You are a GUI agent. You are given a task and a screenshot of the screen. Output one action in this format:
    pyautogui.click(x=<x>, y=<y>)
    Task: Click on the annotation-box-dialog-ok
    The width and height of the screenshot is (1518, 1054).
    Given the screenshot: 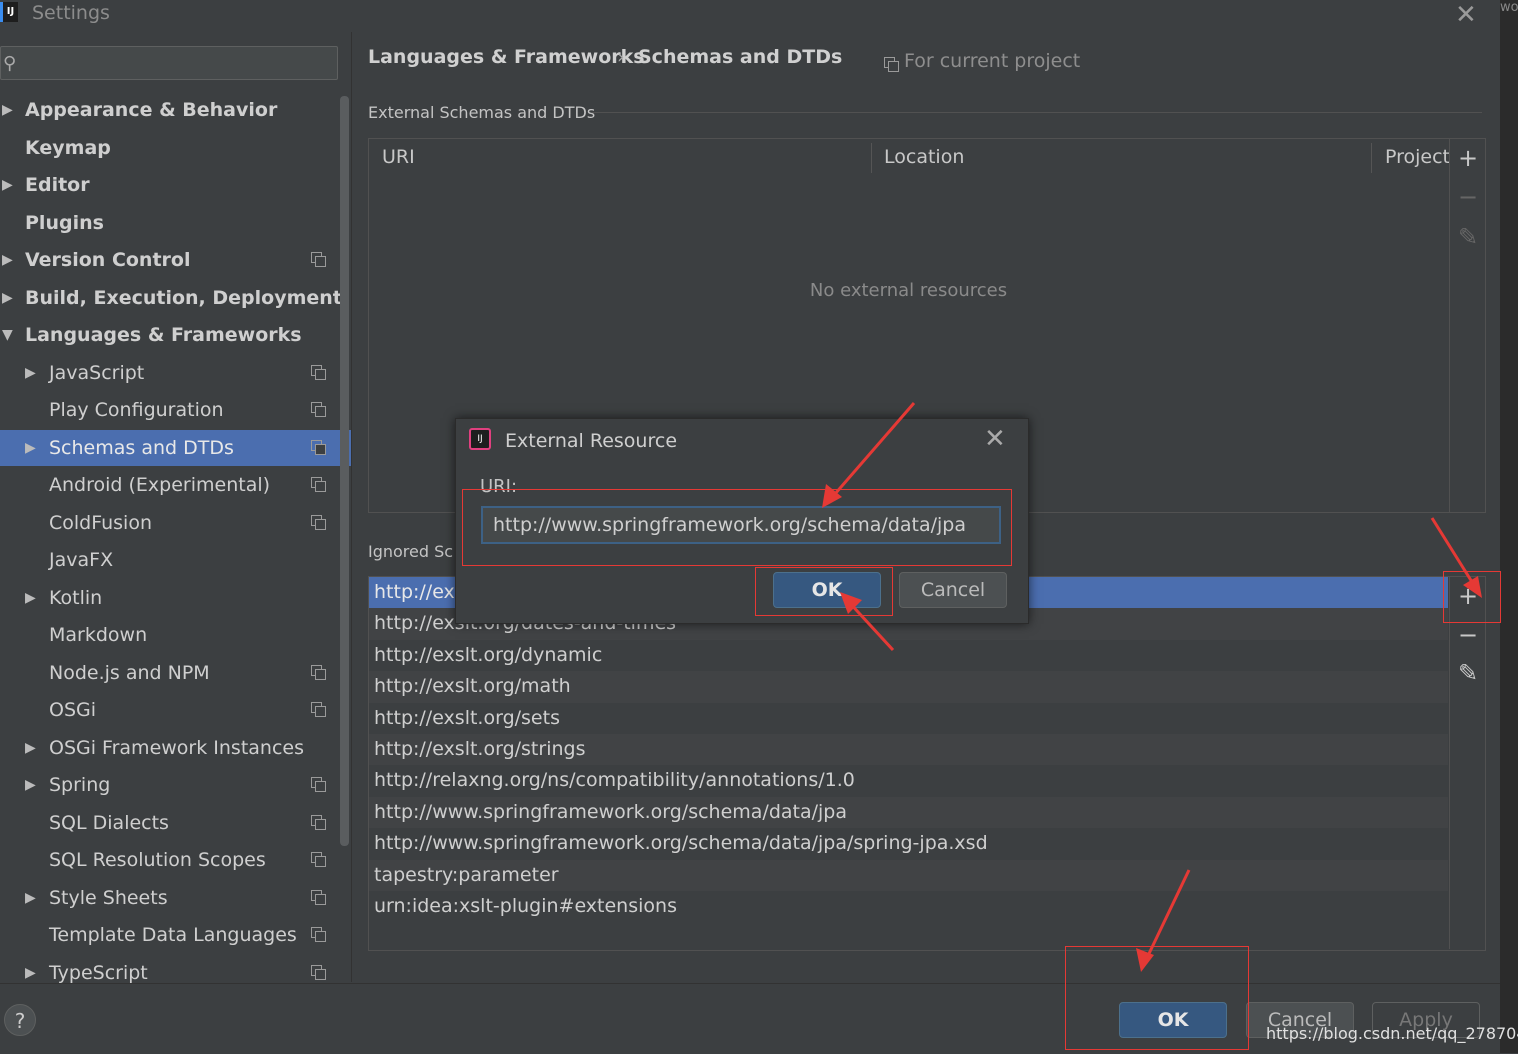 What is the action you would take?
    pyautogui.click(x=824, y=591)
    